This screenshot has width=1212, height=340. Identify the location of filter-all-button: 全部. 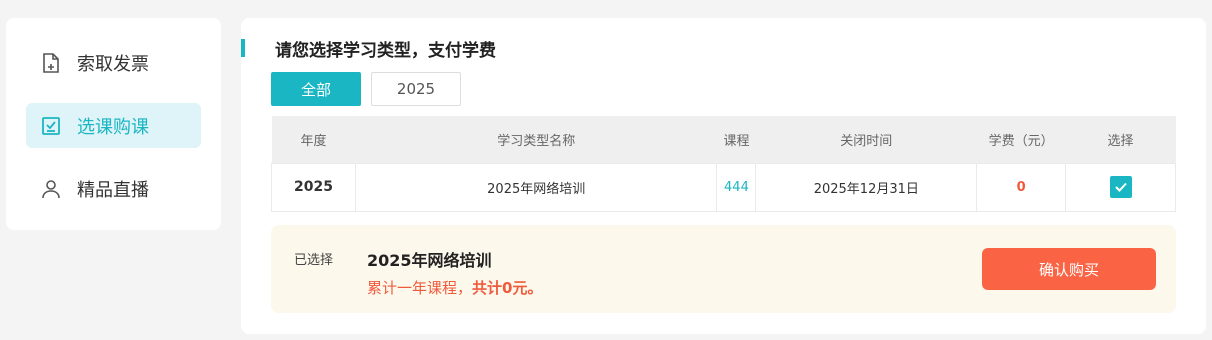
(316, 89).